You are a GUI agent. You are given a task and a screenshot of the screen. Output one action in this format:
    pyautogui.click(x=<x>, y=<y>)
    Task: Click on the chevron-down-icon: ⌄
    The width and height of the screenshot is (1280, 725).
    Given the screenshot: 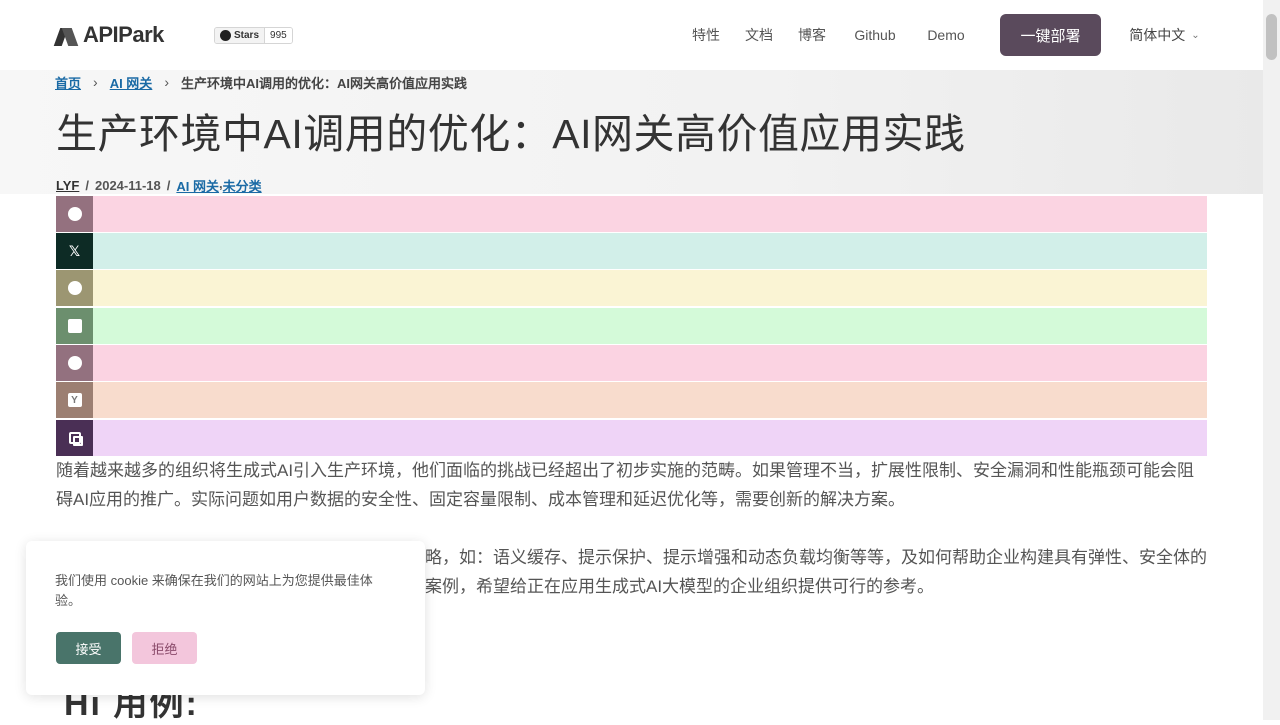 What is the action you would take?
    pyautogui.click(x=1195, y=35)
    